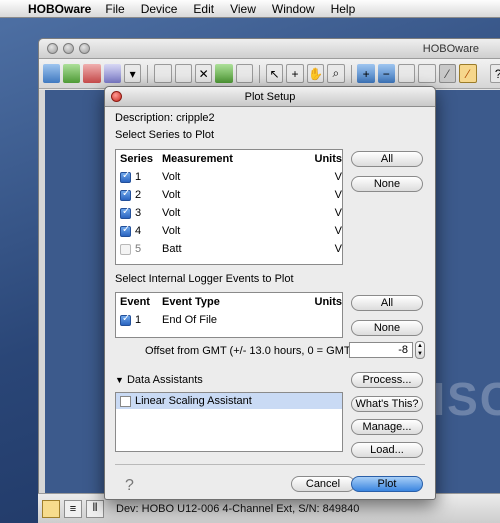  Describe the element at coordinates (59, 9) in the screenshot. I see `menu-app-name: HOBOware` at that location.